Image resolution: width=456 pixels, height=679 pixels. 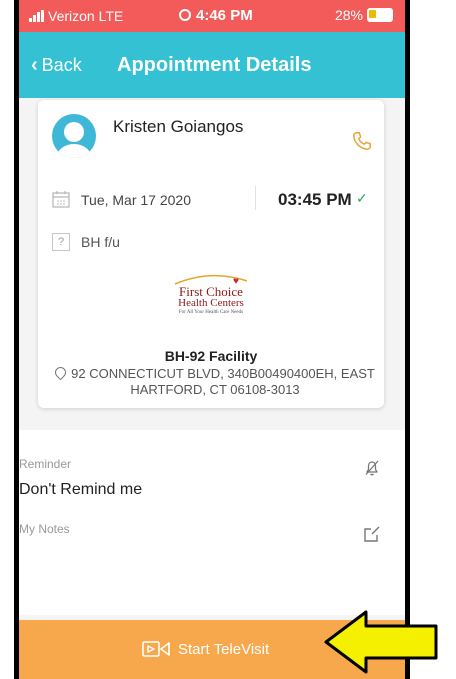 What do you see at coordinates (211, 303) in the screenshot?
I see `logo-line-2: Health Centers` at bounding box center [211, 303].